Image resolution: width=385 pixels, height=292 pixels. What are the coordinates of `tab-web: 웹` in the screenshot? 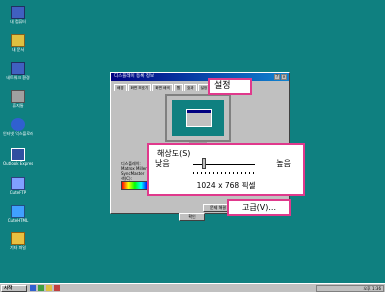 It's located at (178, 87).